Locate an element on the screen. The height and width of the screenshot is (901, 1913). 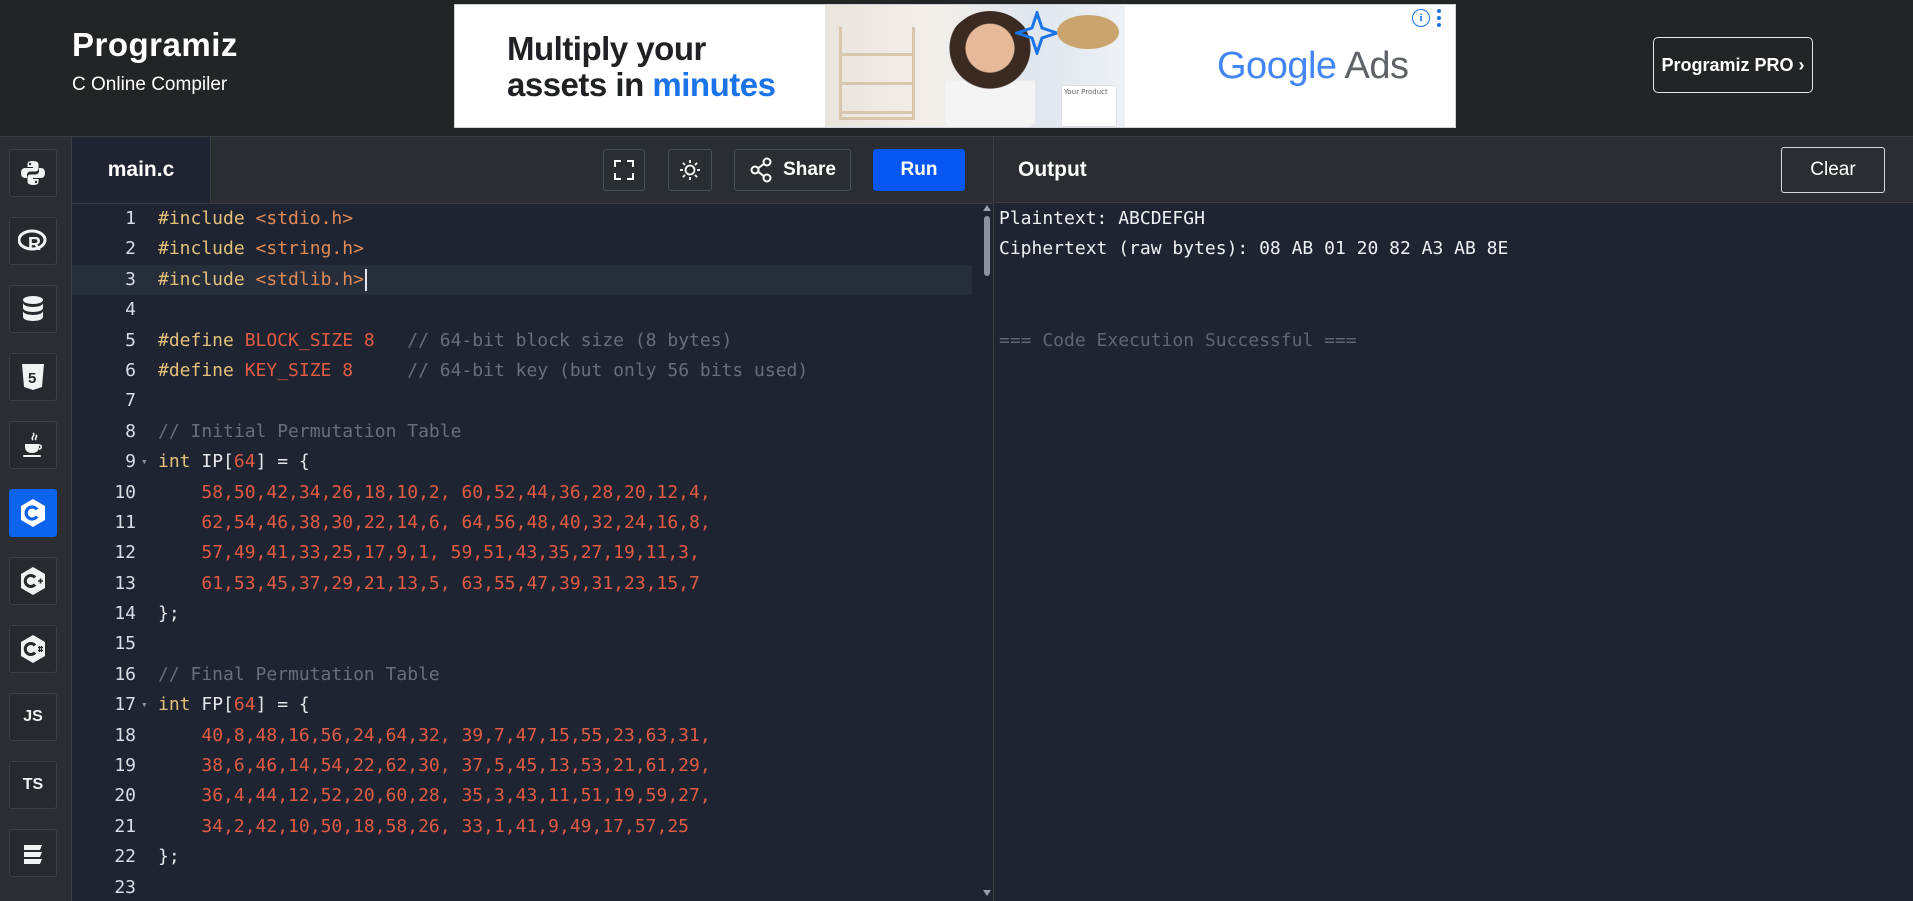
scroll-up-arrow-icon is located at coordinates (987, 208).